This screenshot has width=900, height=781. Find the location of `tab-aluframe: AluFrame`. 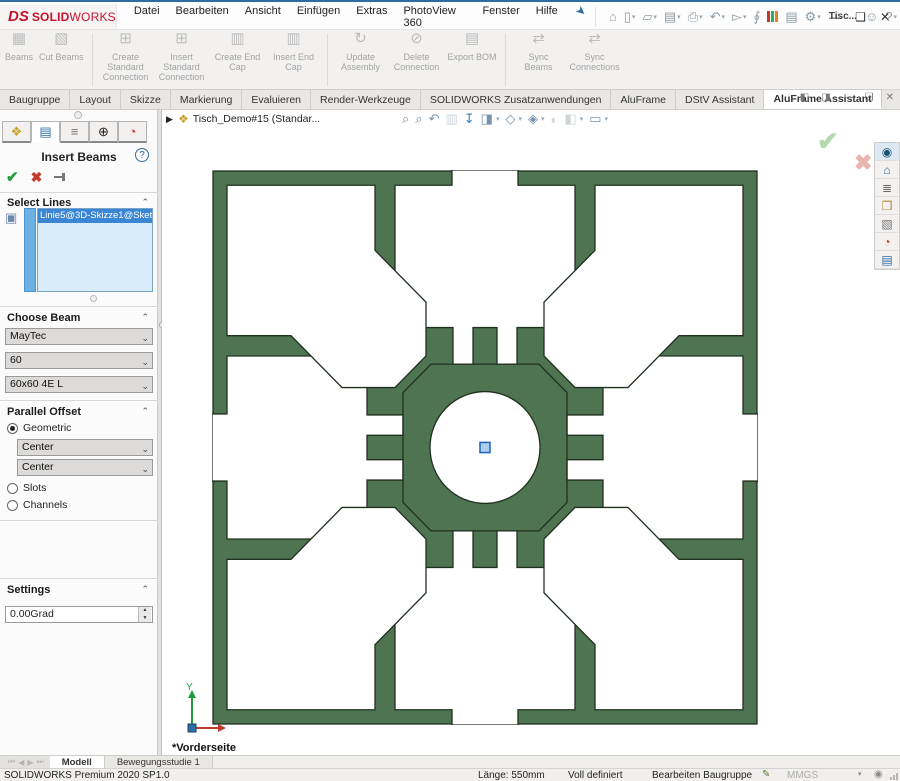

tab-aluframe: AluFrame is located at coordinates (643, 99).